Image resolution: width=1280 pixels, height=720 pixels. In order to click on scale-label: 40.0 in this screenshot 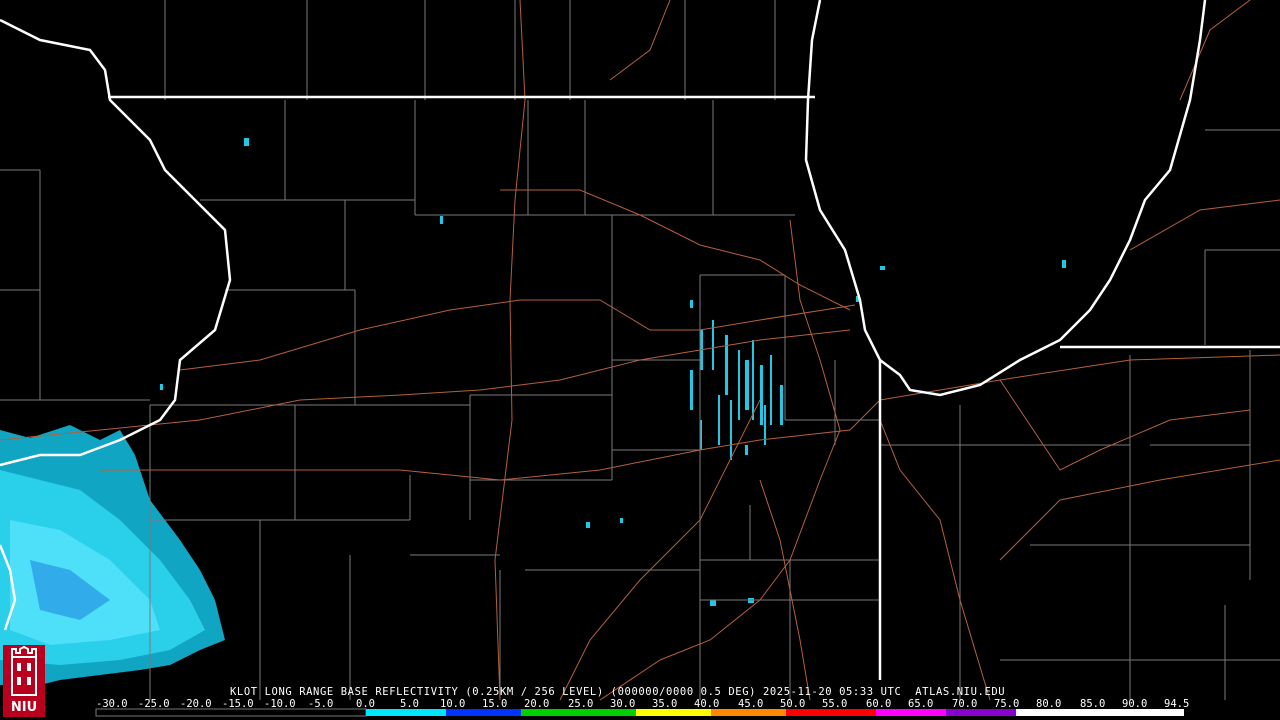, I will do `click(707, 704)`.